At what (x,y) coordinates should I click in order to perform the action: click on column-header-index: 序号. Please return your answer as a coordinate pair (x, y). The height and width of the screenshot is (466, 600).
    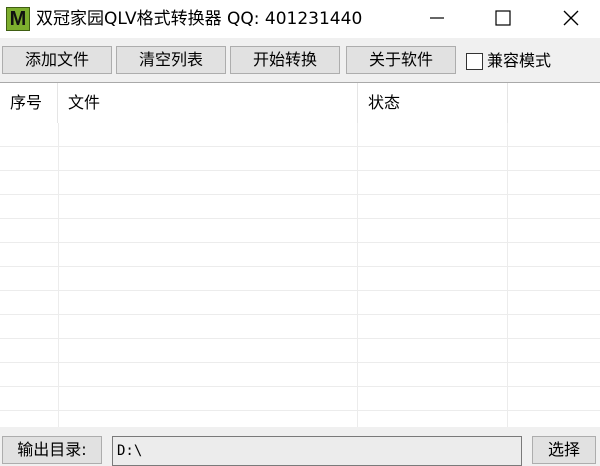
    Looking at the image, I should click on (29, 103).